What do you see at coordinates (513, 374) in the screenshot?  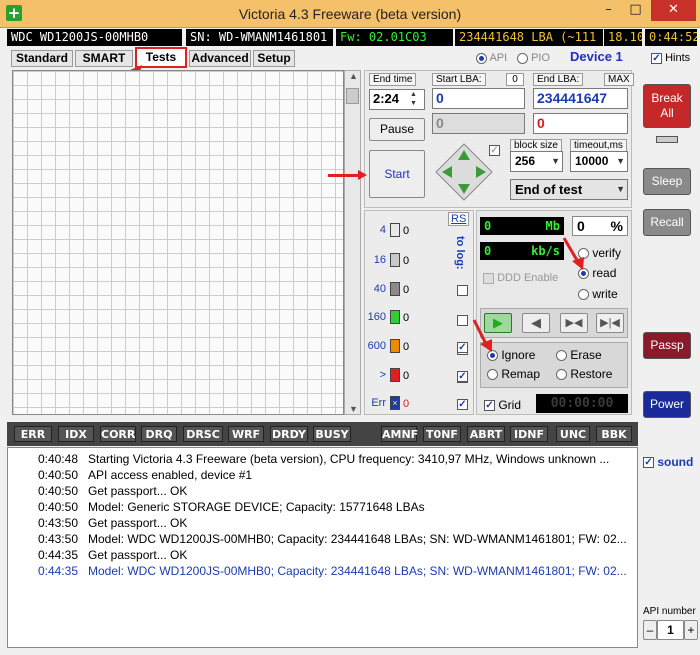 I see `remap-radio: Remap` at bounding box center [513, 374].